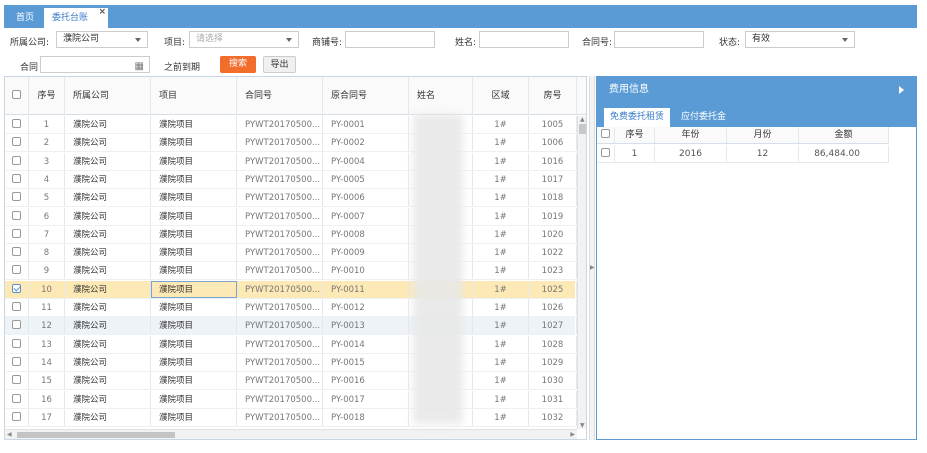 This screenshot has width=927, height=453. Describe the element at coordinates (582, 425) in the screenshot. I see `scroll-down-icon: ▼` at that location.